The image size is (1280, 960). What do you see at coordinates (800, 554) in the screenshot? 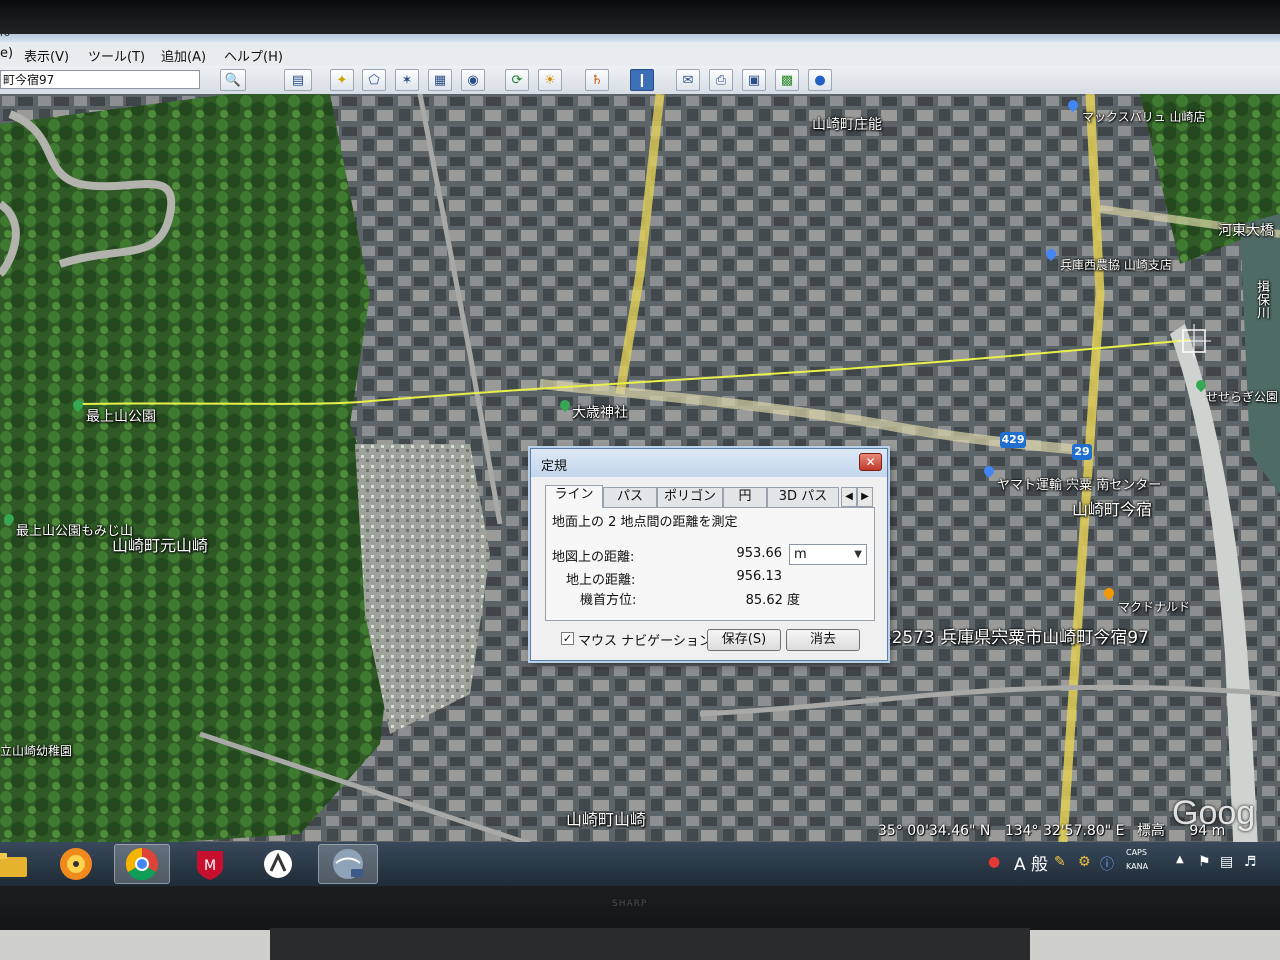
I see `unit-selected-value: m` at bounding box center [800, 554].